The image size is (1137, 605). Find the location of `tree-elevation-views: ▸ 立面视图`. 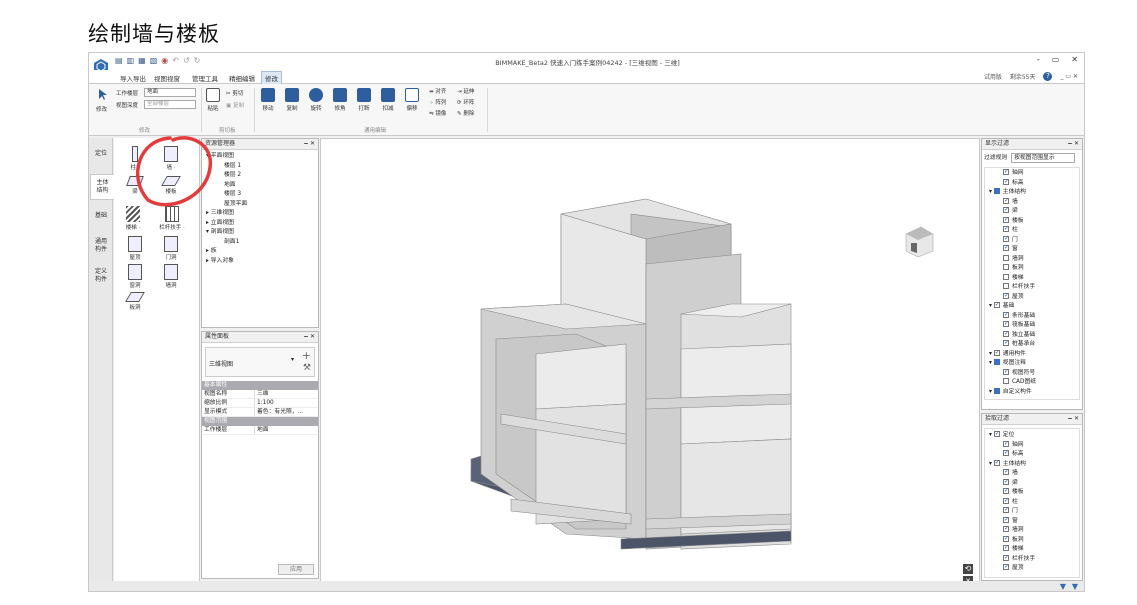

tree-elevation-views: ▸ 立面视图 is located at coordinates (260, 224).